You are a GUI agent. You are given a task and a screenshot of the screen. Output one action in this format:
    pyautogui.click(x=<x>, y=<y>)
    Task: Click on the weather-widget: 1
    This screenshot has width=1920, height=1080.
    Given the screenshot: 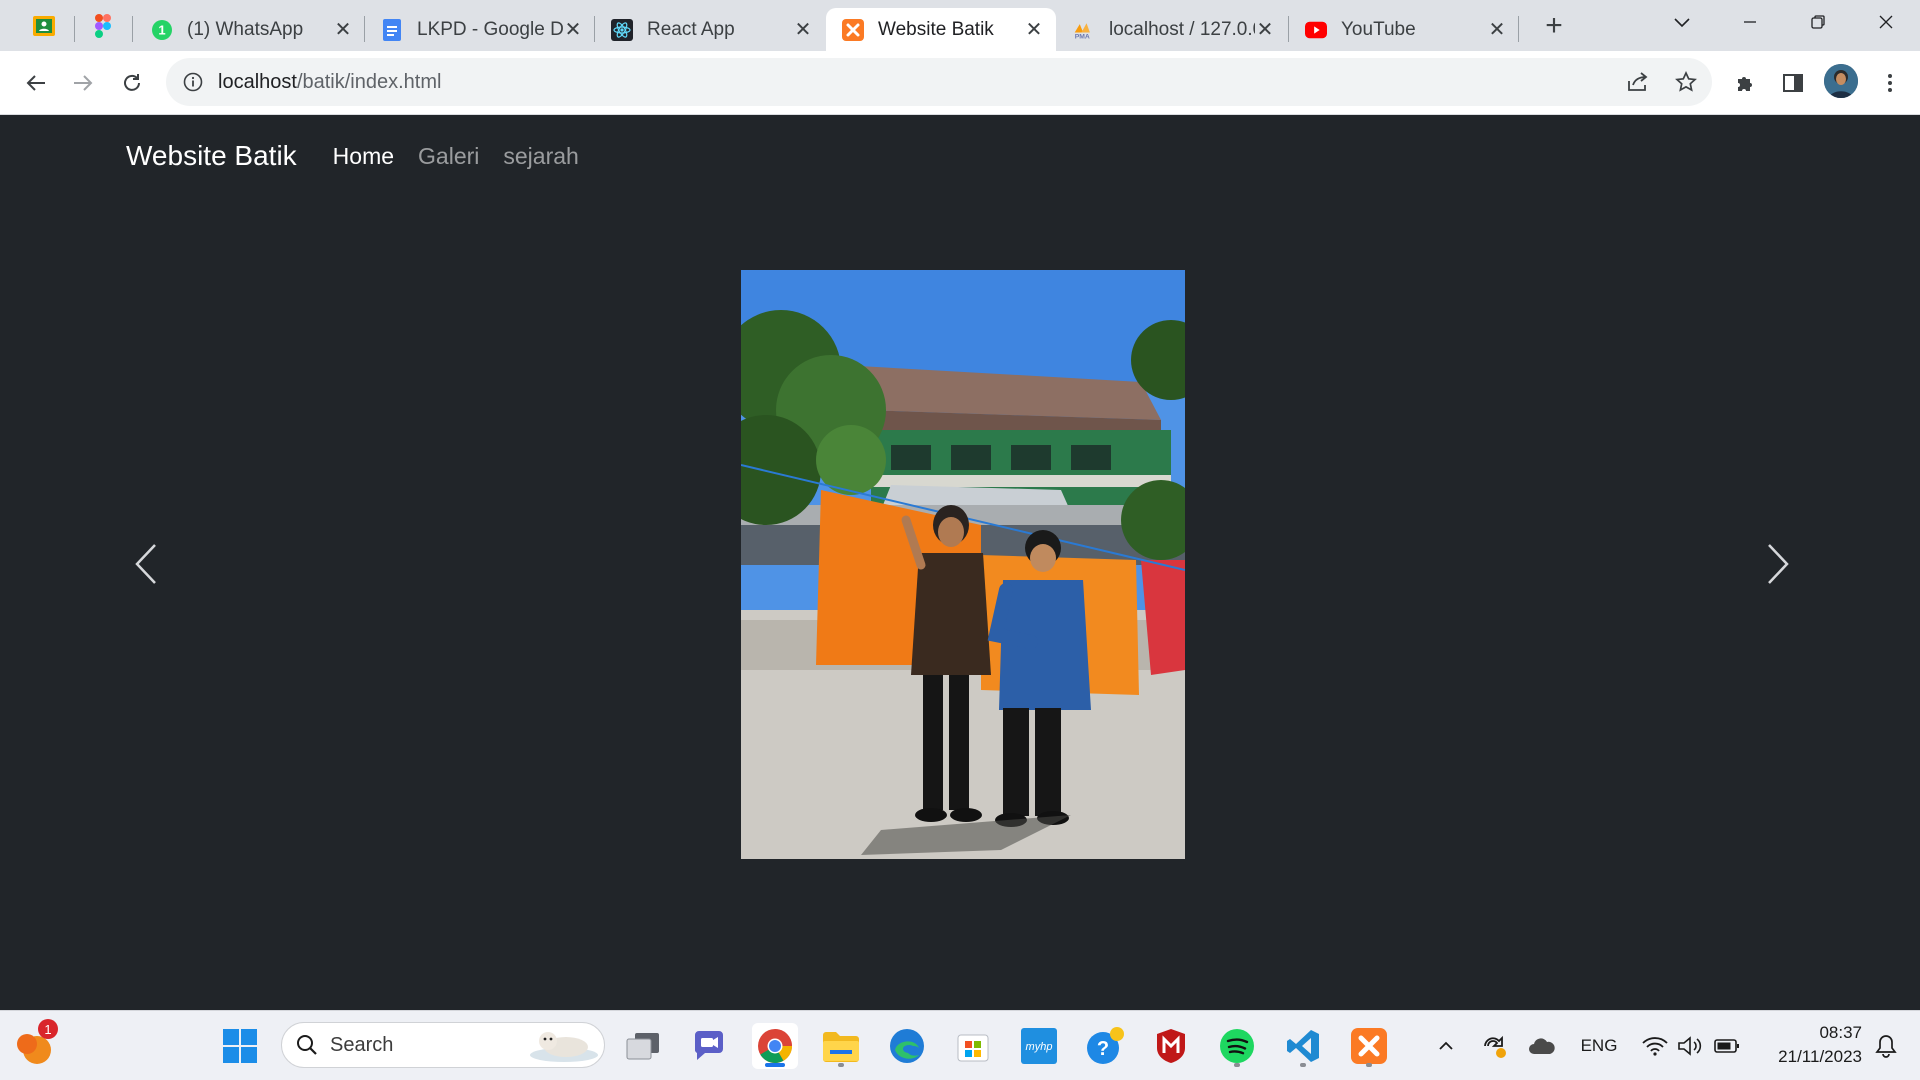 What is the action you would take?
    pyautogui.click(x=35, y=1044)
    